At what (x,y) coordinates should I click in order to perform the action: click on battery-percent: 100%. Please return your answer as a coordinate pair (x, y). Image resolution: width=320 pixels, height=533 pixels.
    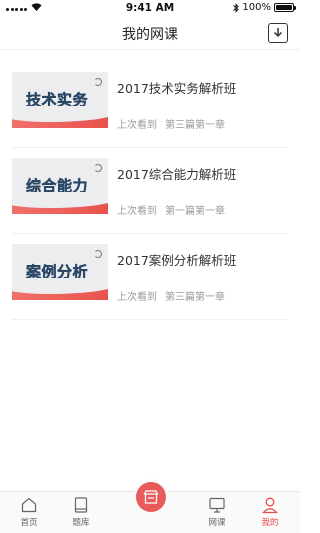
    Looking at the image, I should click on (256, 7).